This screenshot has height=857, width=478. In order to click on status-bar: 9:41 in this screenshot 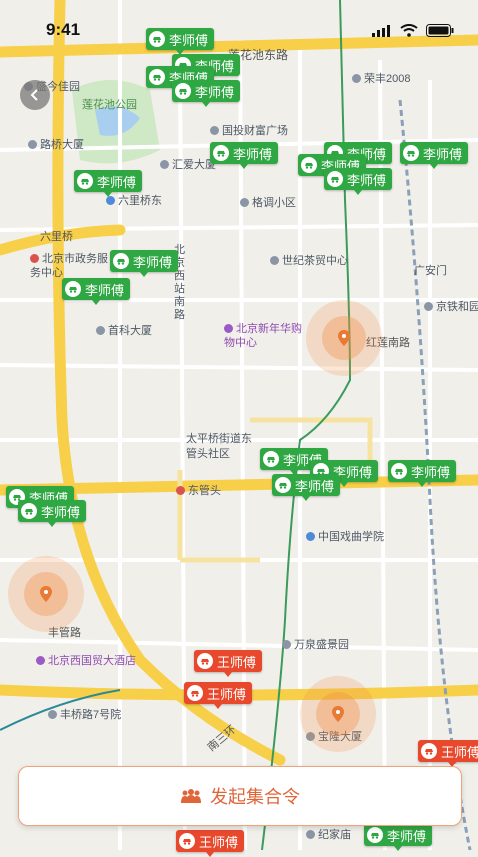, I will do `click(239, 22)`.